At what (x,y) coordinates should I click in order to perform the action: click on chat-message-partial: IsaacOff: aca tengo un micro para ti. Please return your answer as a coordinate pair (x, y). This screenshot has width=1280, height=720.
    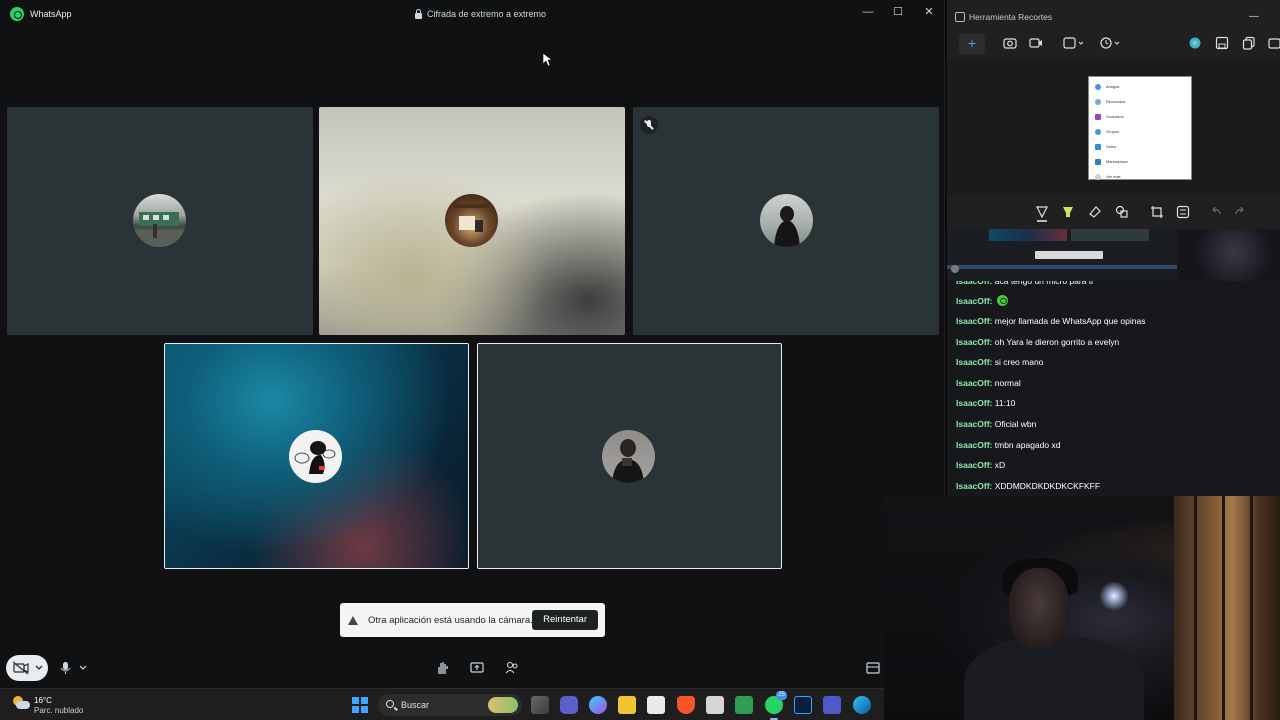
    Looking at the image, I should click on (1025, 283).